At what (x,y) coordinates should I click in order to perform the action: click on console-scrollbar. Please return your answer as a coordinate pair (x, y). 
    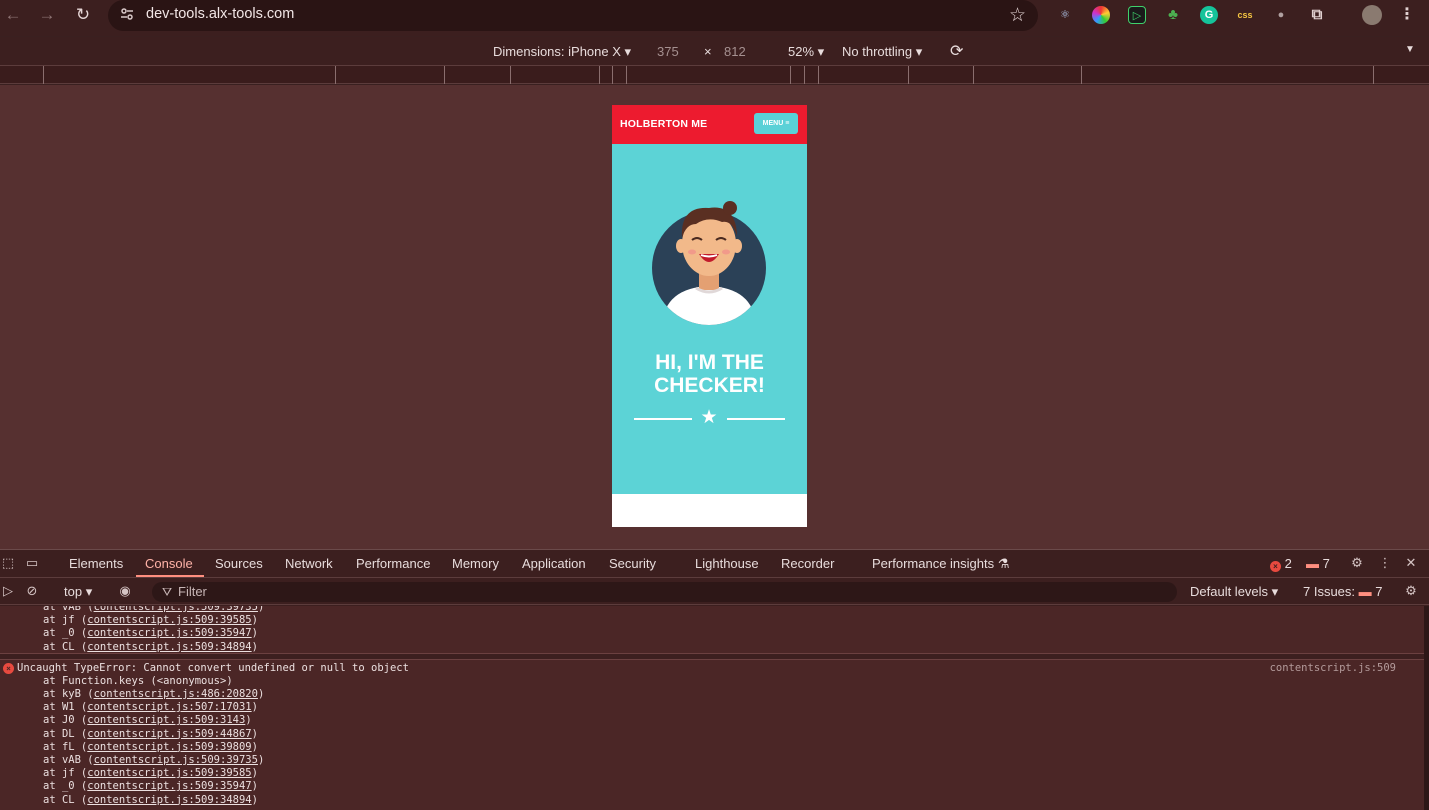
    Looking at the image, I should click on (1426, 708).